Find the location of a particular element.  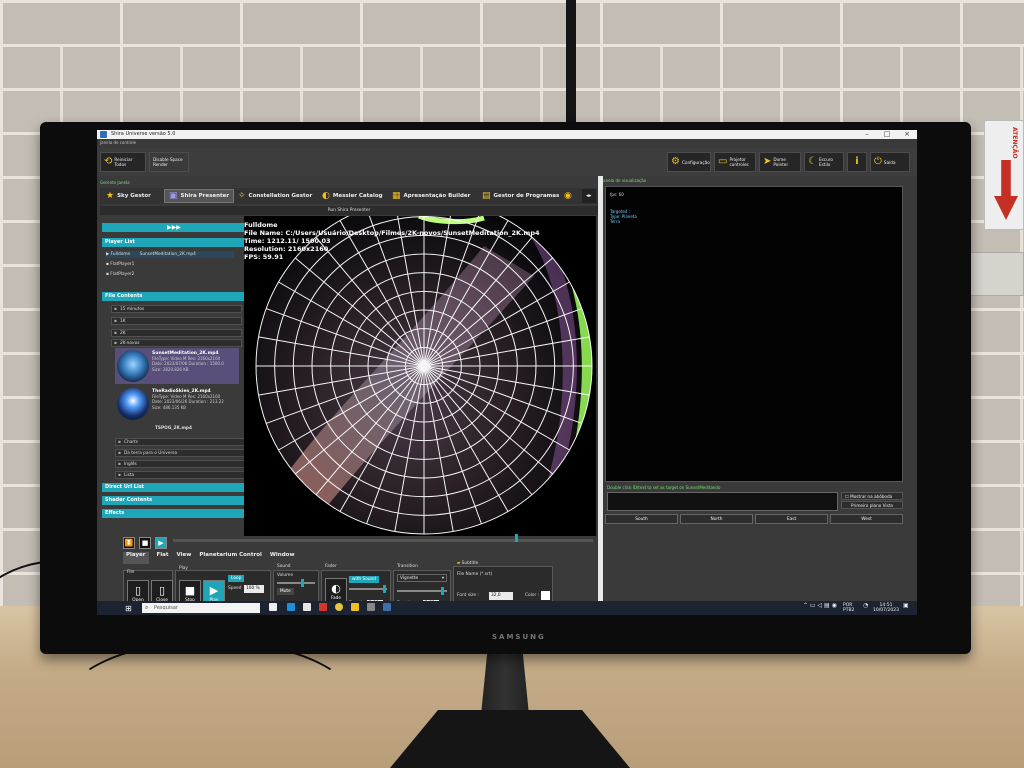

notification-icon: ▣ is located at coordinates (906, 606).